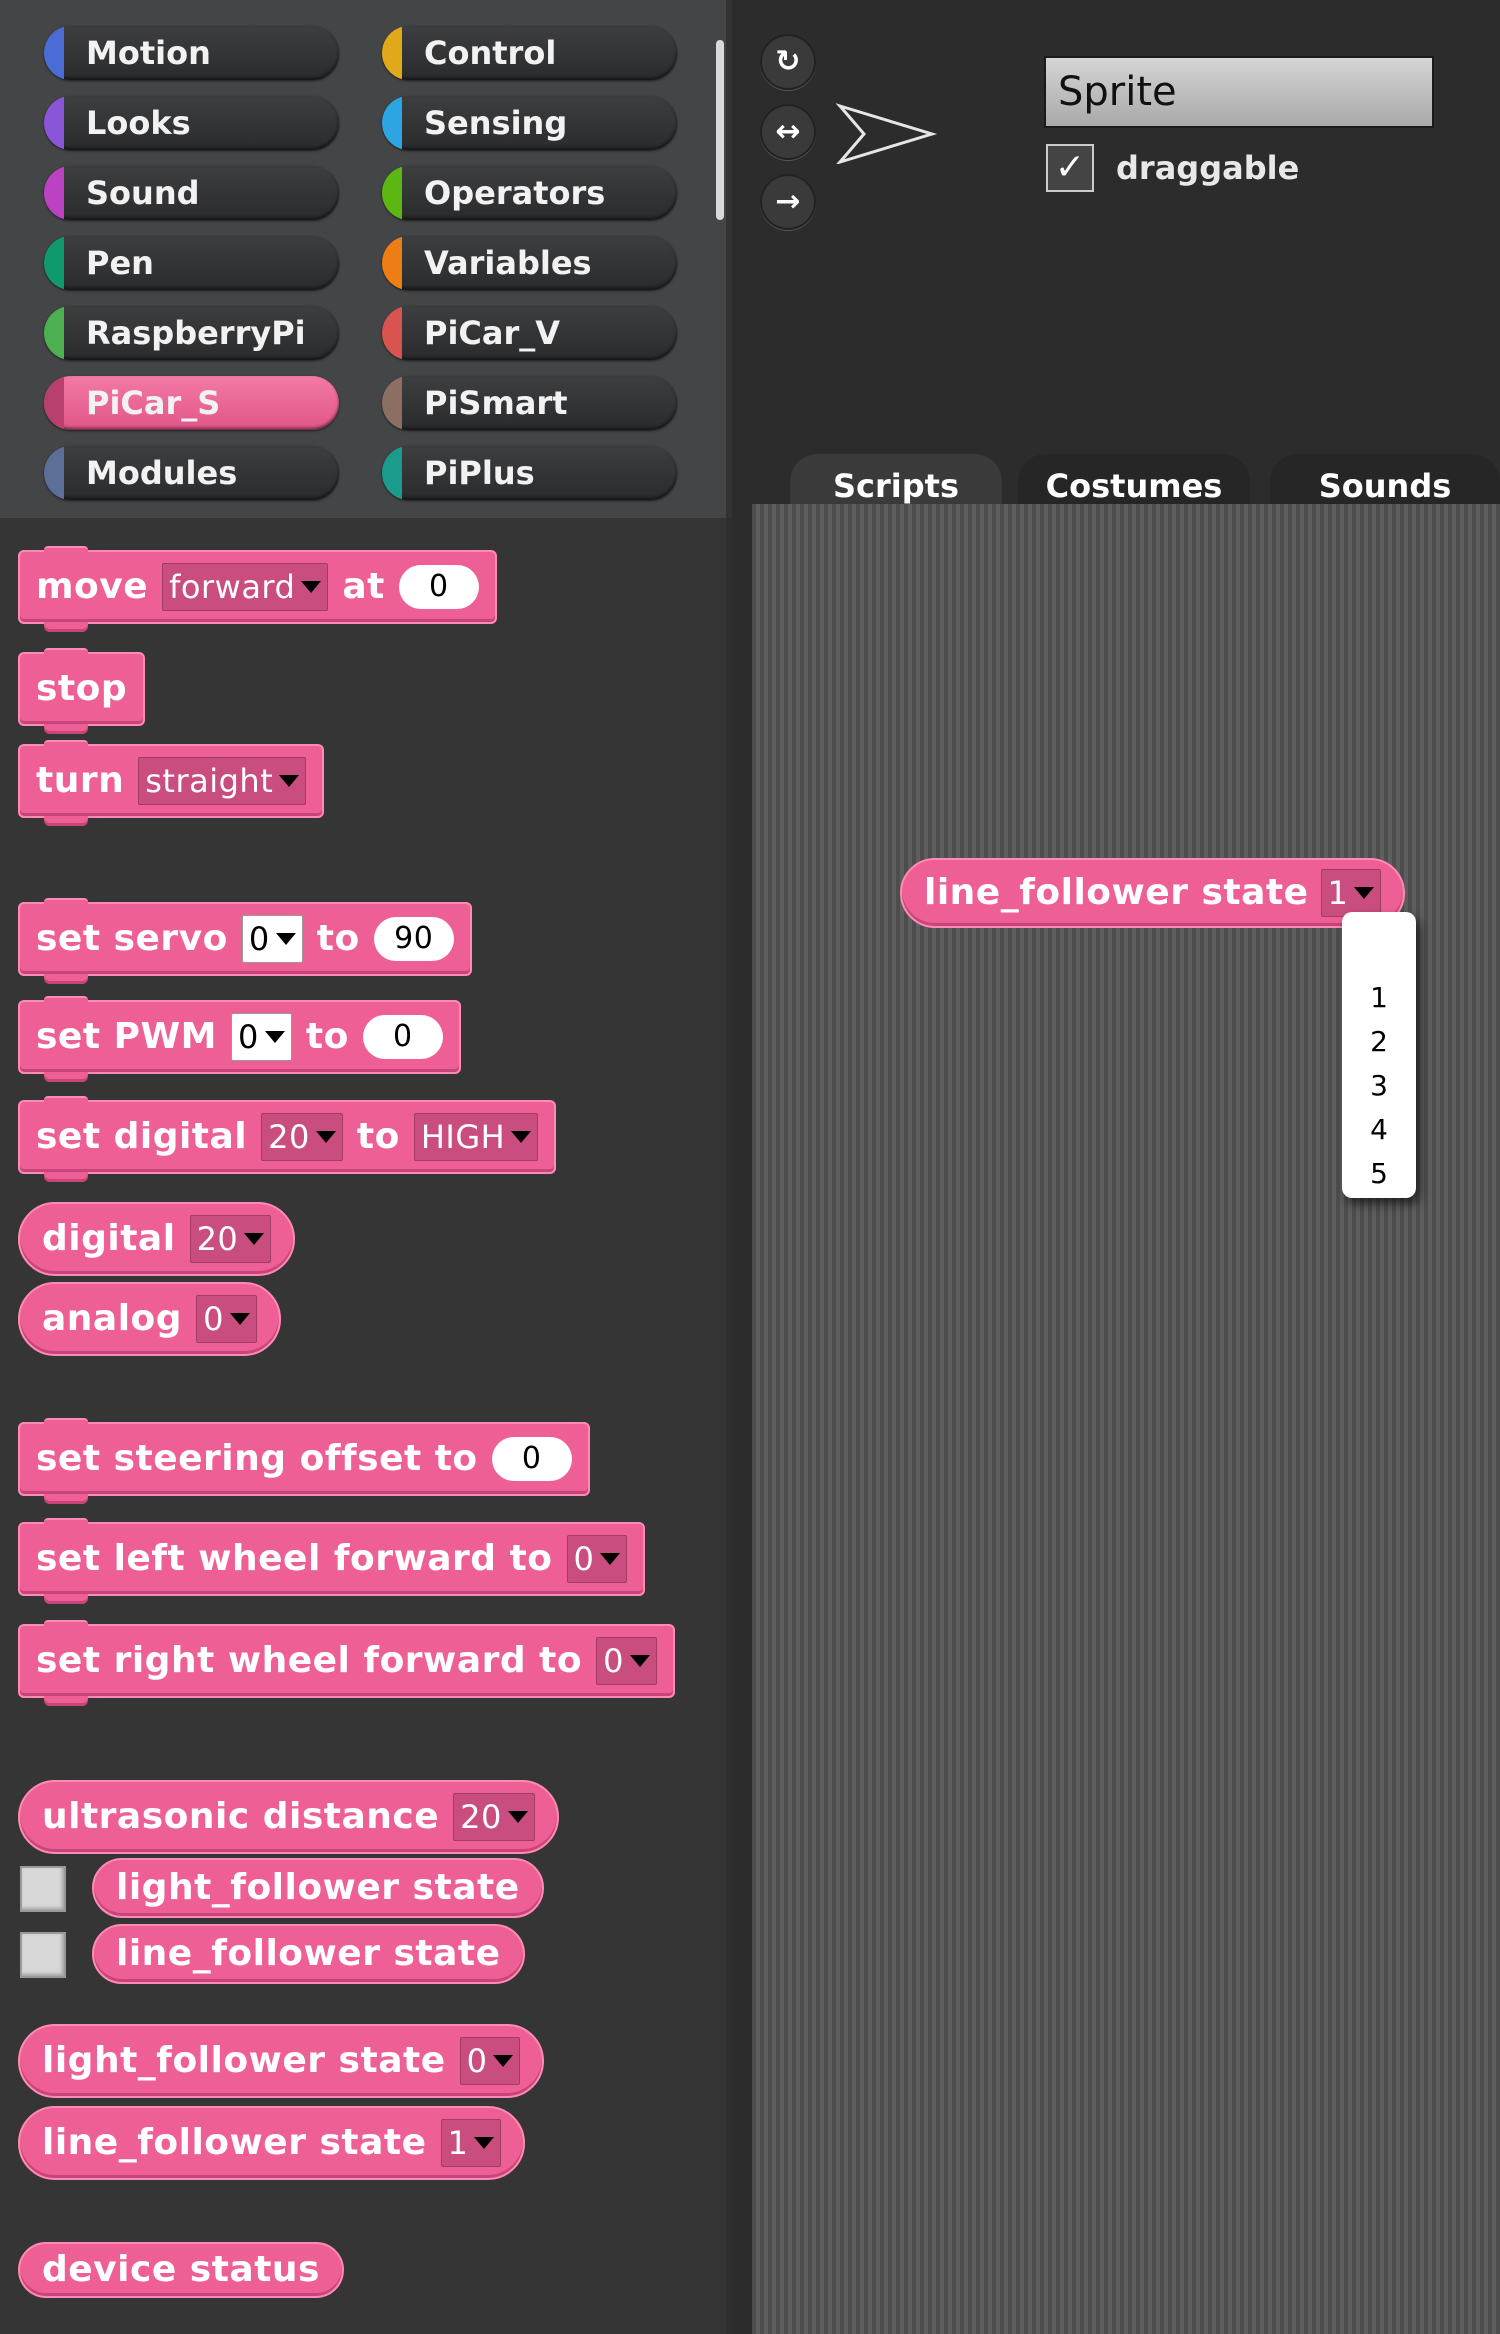 The height and width of the screenshot is (2334, 1500). Describe the element at coordinates (191, 263) in the screenshot. I see `category-pen: Pen` at that location.